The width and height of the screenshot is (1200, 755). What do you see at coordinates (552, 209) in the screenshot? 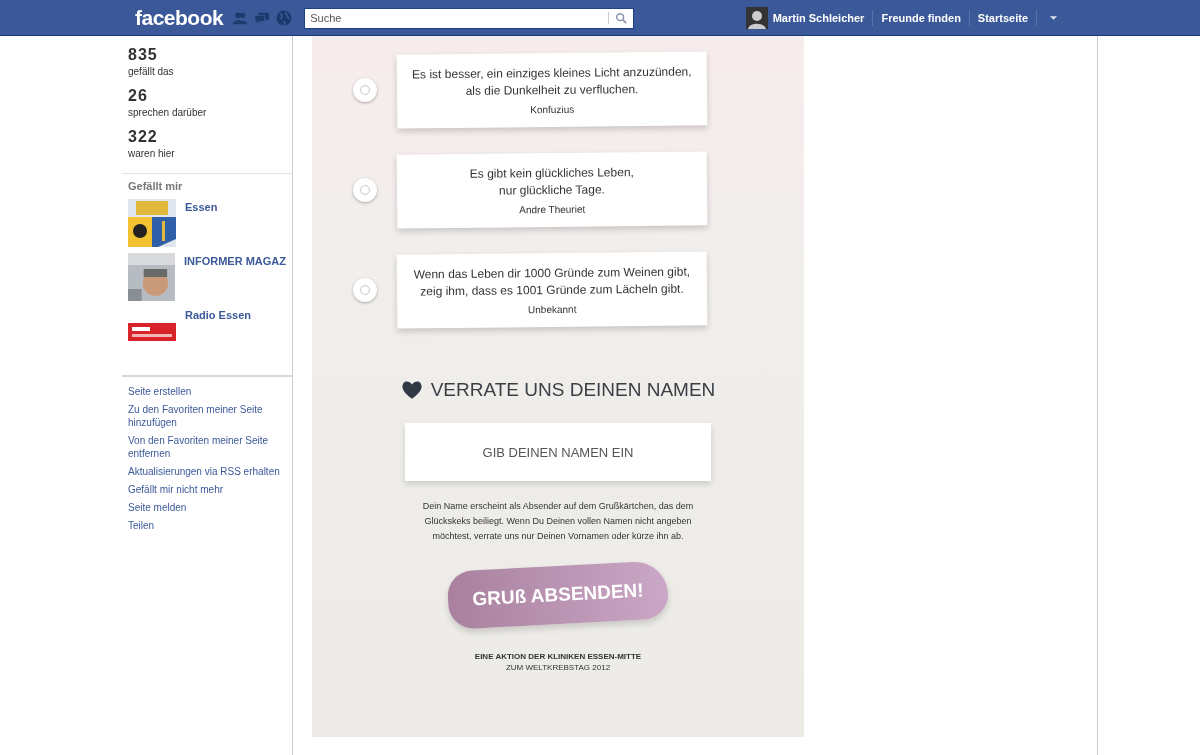
I see `quote-author: Andre Theuriet` at bounding box center [552, 209].